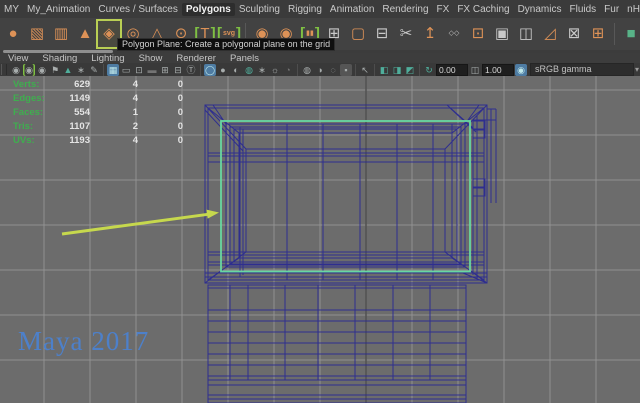 Image resolution: width=640 pixels, height=403 pixels. What do you see at coordinates (352, 9) in the screenshot?
I see `menu-item-animation: Animation` at bounding box center [352, 9].